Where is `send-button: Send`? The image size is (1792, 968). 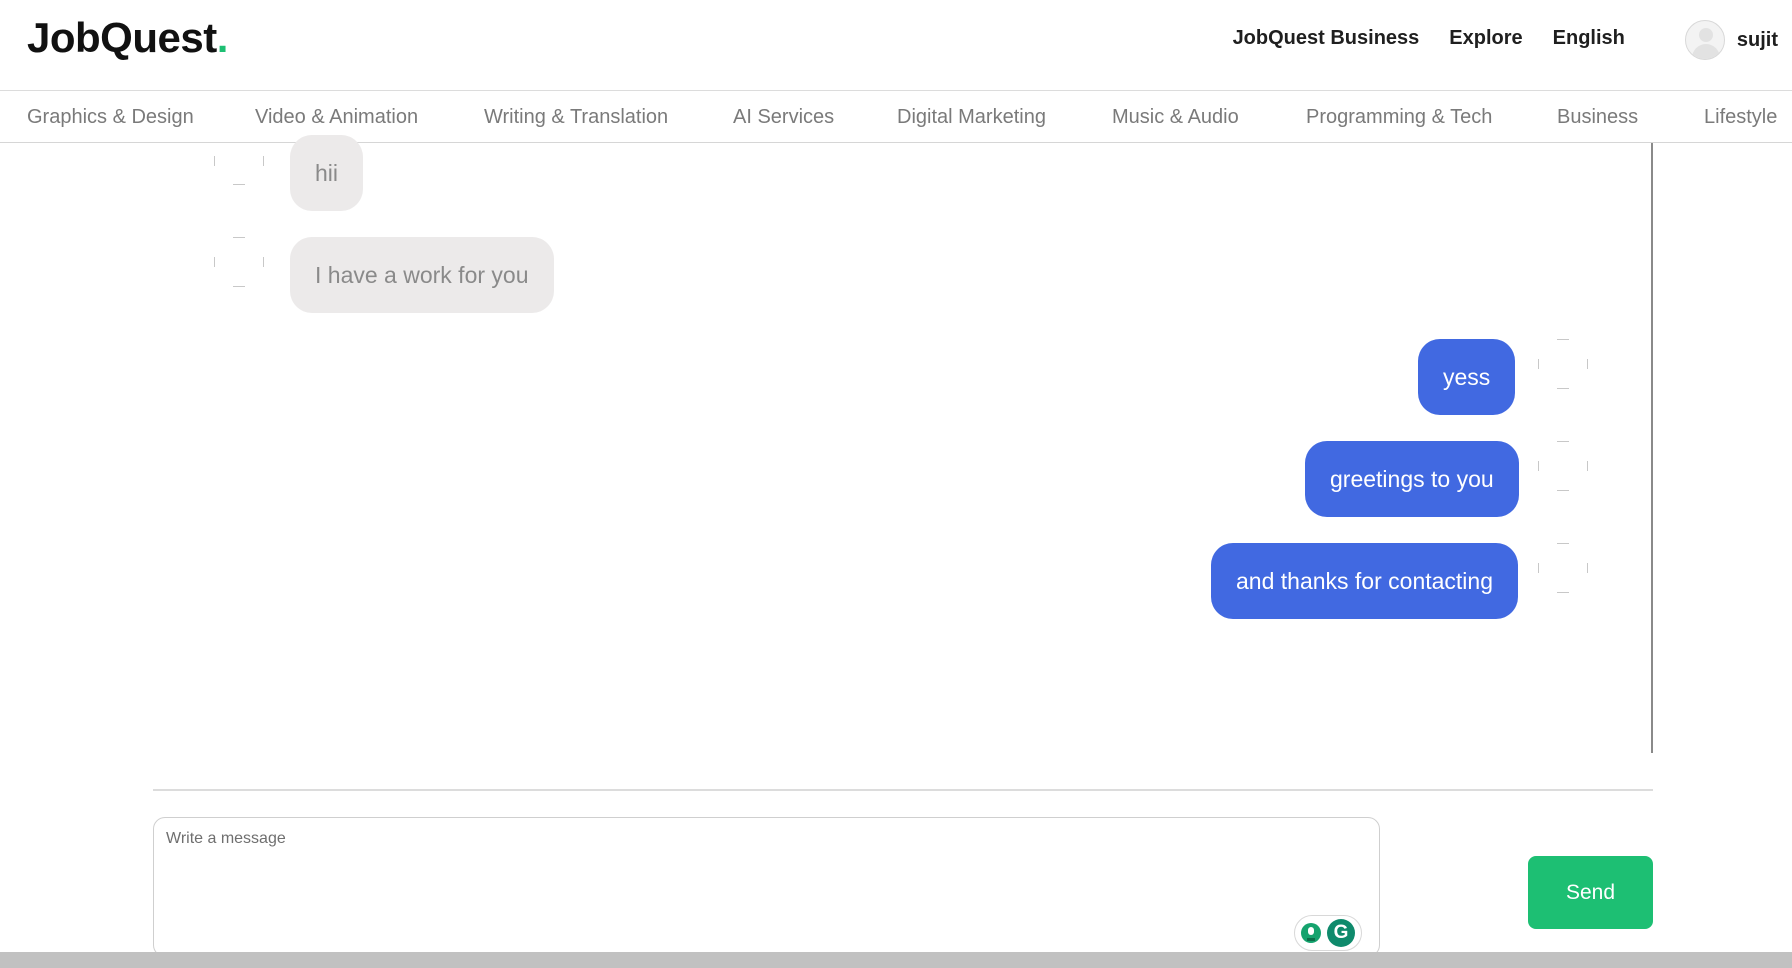 send-button: Send is located at coordinates (1590, 892).